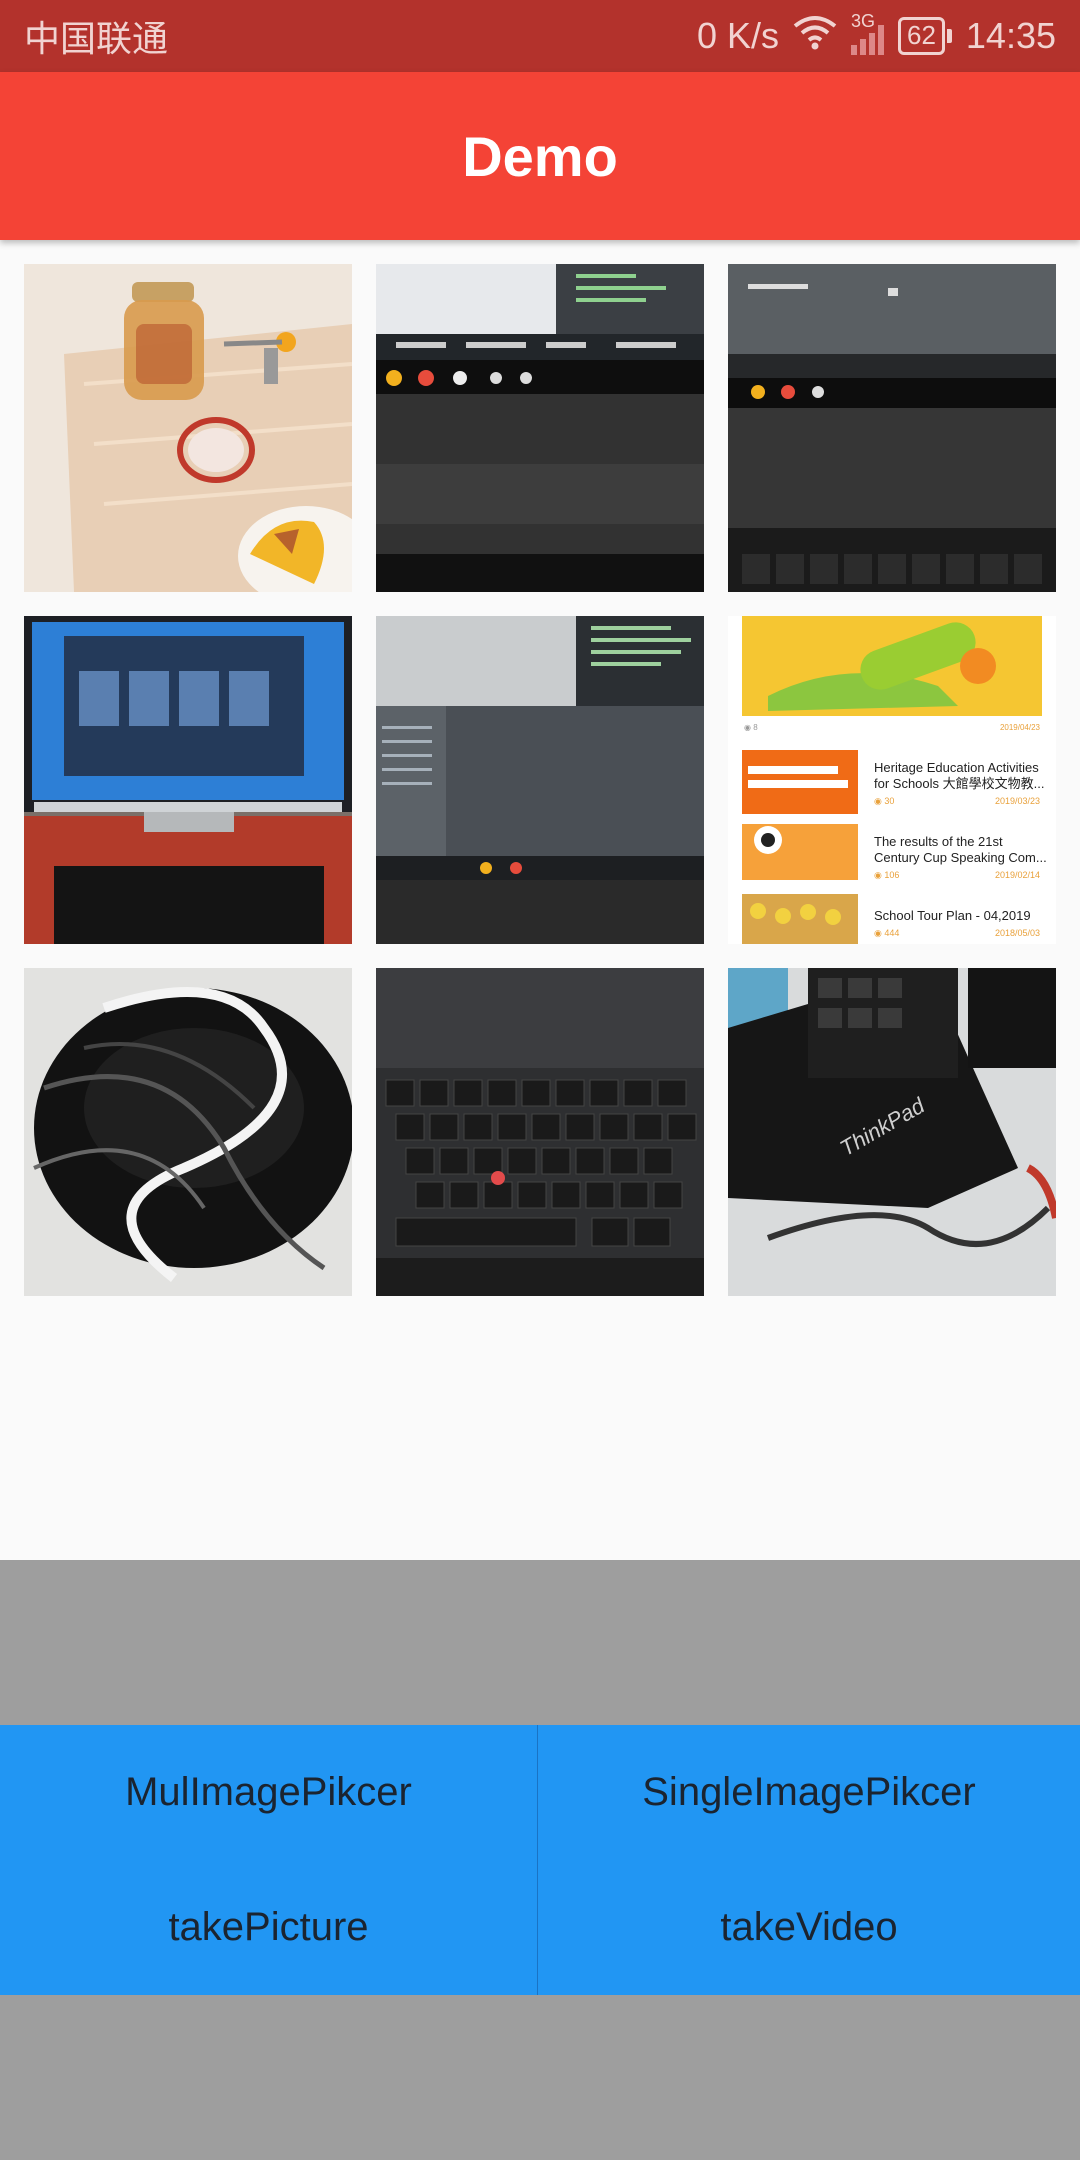 The height and width of the screenshot is (2160, 1080). What do you see at coordinates (540, 36) in the screenshot?
I see `status-bar: 中国联通 0 K/s 3G 62 14:35` at bounding box center [540, 36].